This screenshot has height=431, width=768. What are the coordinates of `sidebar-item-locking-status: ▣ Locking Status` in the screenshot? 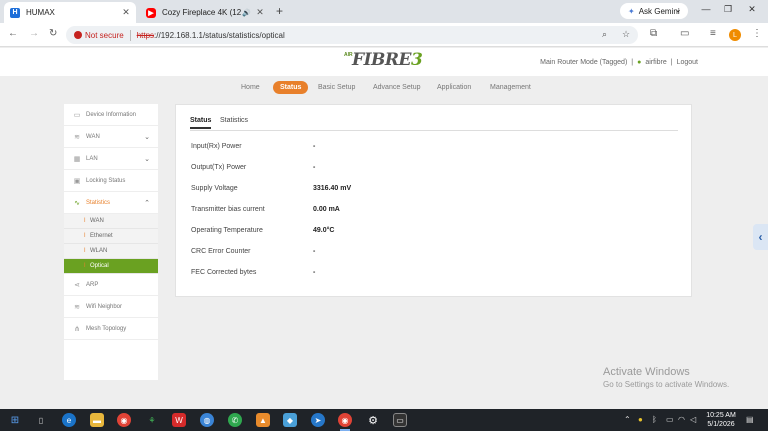 It's located at (111, 181).